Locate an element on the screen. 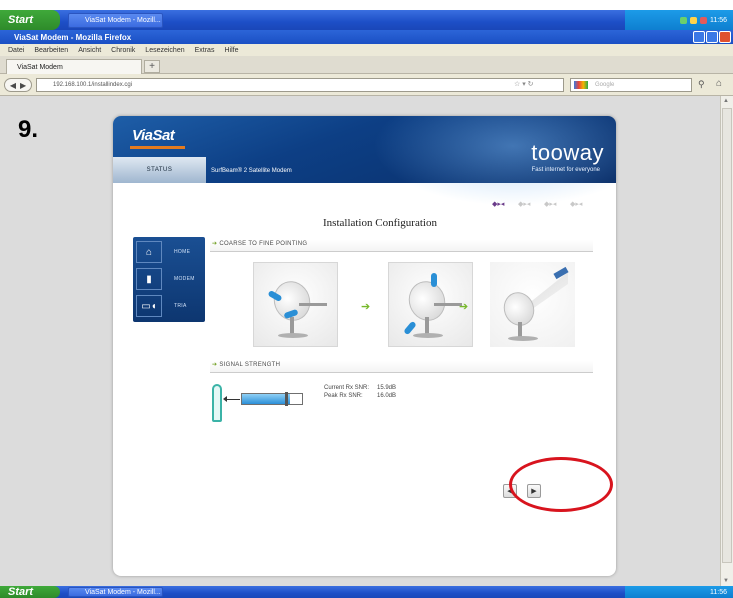  menu-file: Datei is located at coordinates (16, 50).